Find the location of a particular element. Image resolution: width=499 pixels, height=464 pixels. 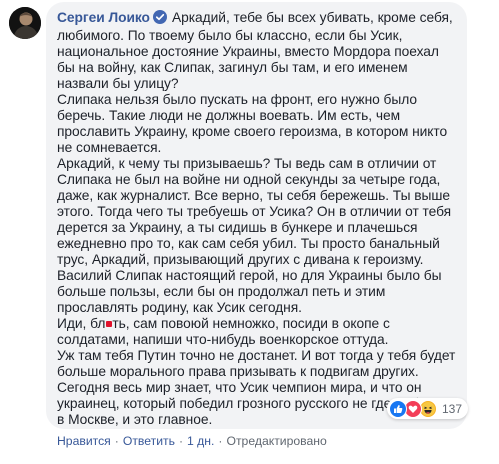

reactions-summary: 137 is located at coordinates (428, 408).